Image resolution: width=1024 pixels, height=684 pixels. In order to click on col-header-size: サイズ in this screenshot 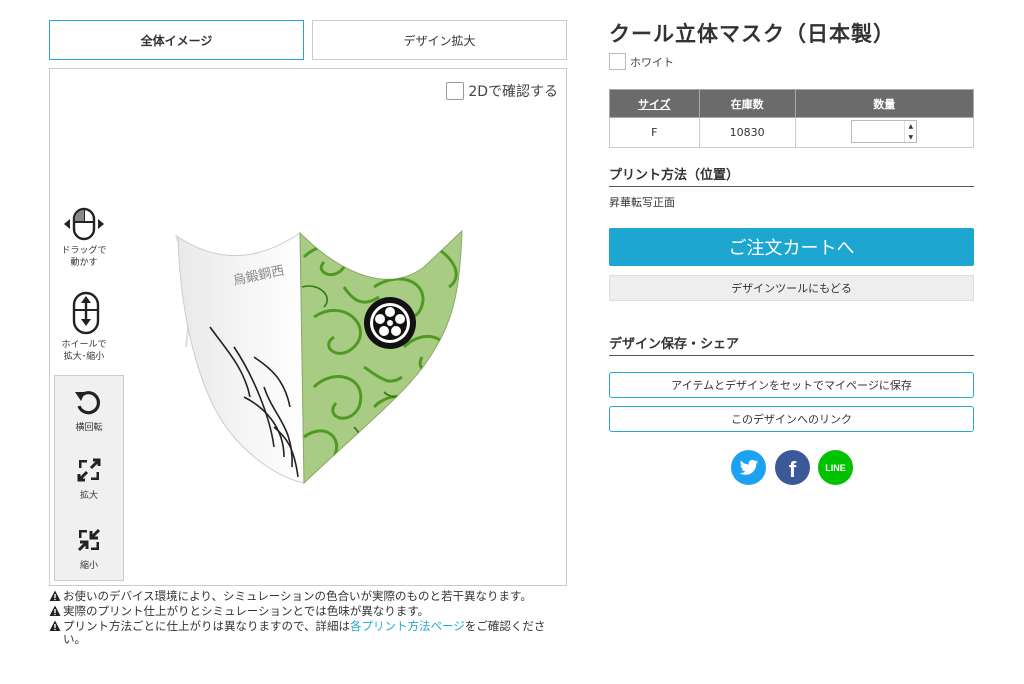, I will do `click(654, 103)`.